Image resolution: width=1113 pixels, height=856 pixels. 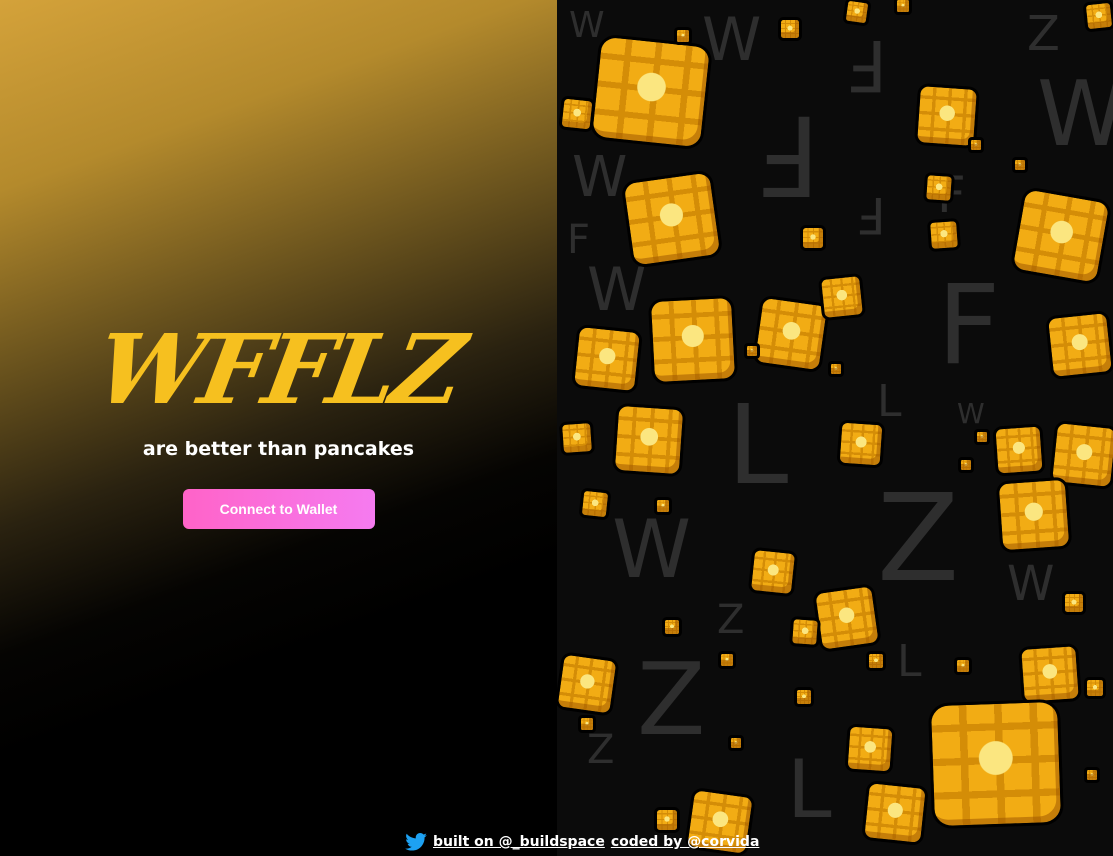 I want to click on corvida-link: coded by @corvida, so click(x=685, y=842).